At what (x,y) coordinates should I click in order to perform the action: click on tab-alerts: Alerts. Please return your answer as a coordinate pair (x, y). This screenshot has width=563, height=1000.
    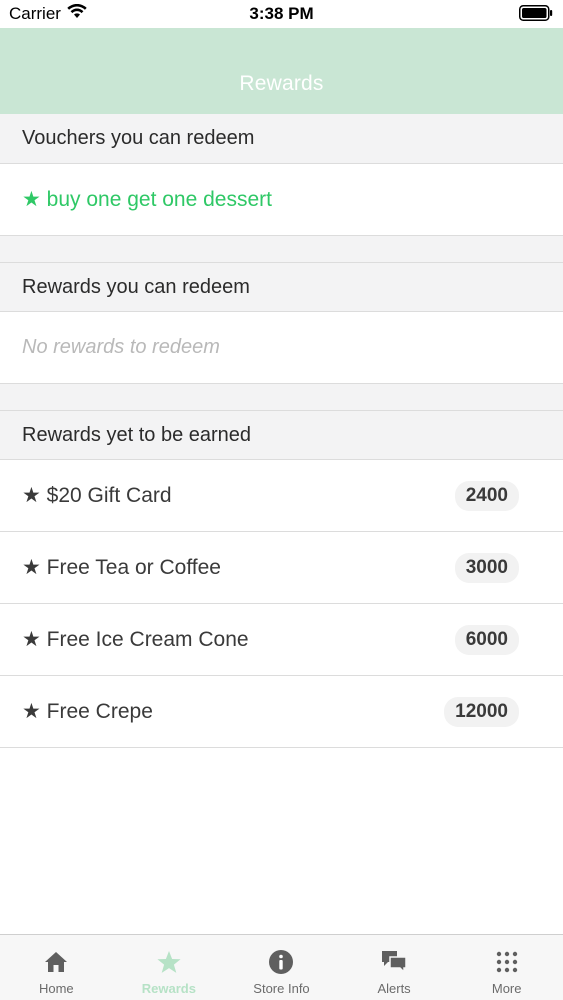
    Looking at the image, I should click on (394, 967).